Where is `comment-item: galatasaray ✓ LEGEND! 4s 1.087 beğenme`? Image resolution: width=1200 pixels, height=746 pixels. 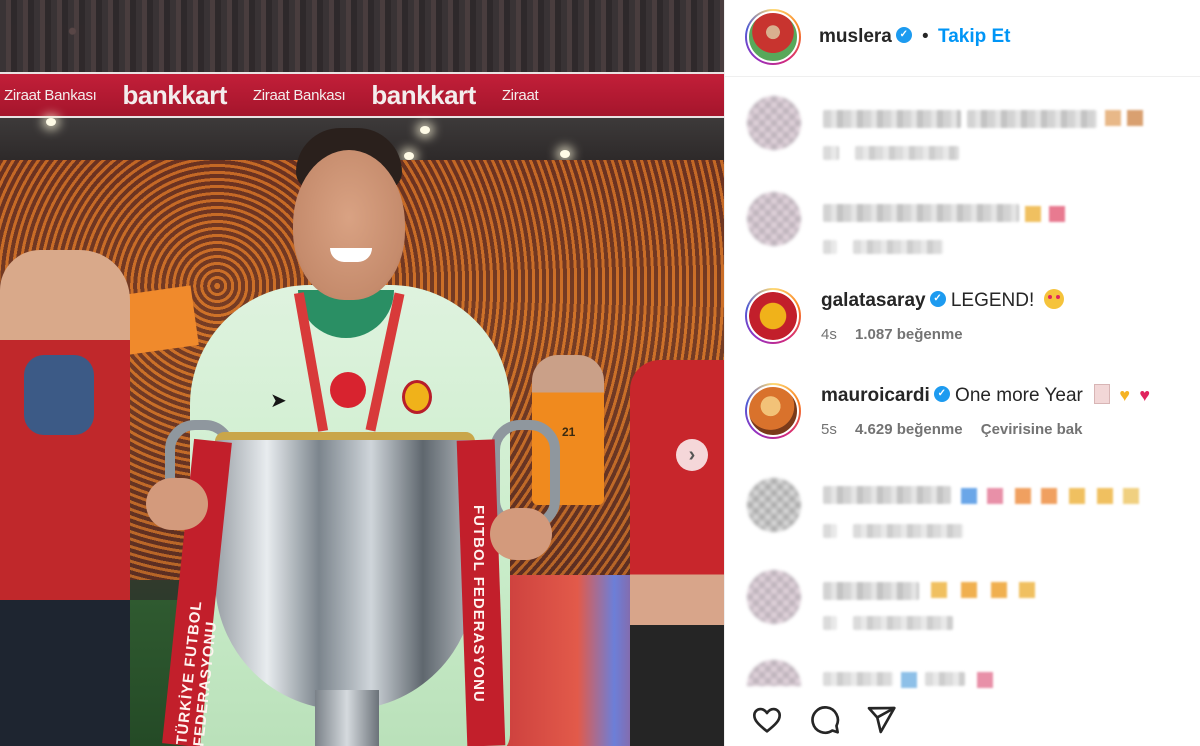 comment-item: galatasaray ✓ LEGEND! 4s 1.087 beğenme is located at coordinates (962, 326).